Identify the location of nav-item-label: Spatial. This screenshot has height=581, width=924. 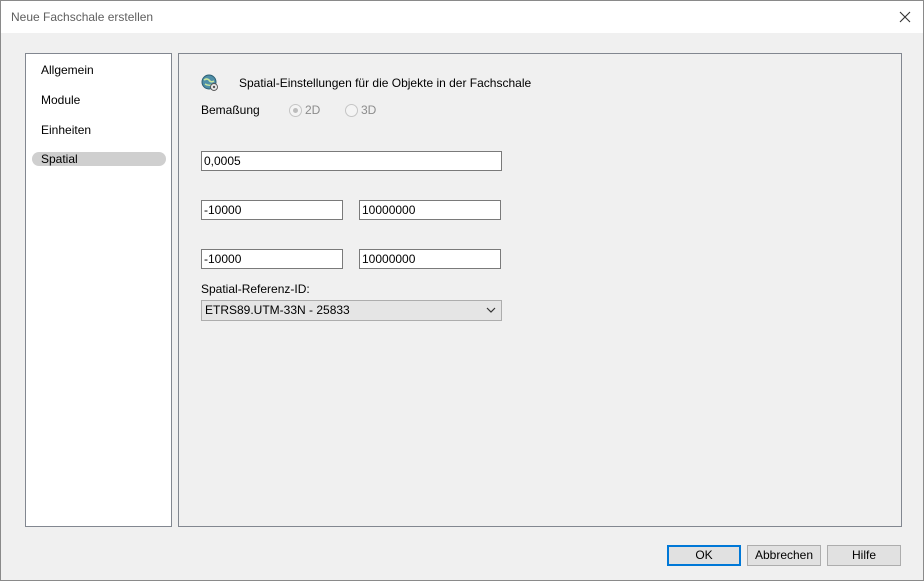
(59, 159).